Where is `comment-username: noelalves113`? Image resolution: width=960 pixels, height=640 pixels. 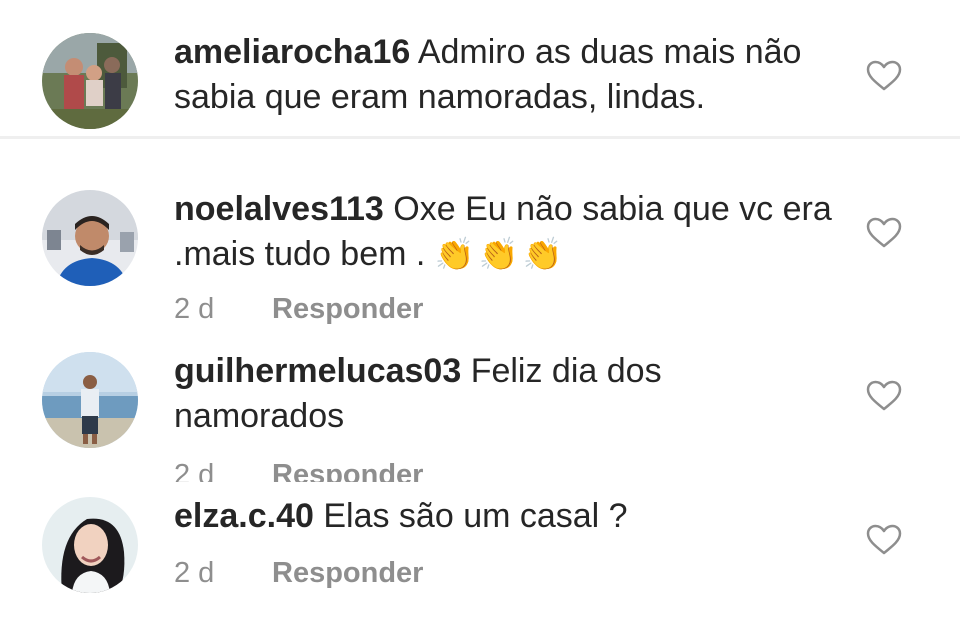
comment-username: noelalves113 is located at coordinates (279, 209).